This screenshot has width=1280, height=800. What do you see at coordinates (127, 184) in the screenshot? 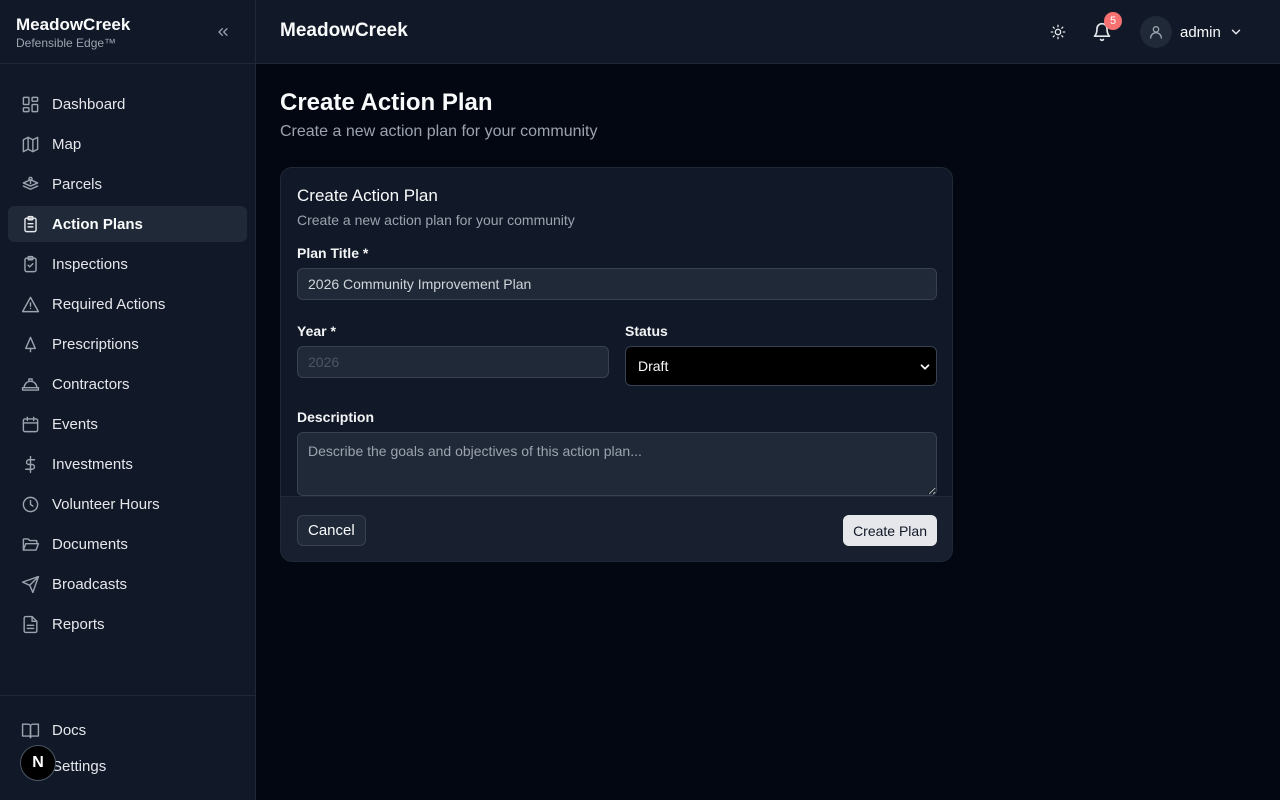
I see `sidebar-item-parcels: Parcels` at bounding box center [127, 184].